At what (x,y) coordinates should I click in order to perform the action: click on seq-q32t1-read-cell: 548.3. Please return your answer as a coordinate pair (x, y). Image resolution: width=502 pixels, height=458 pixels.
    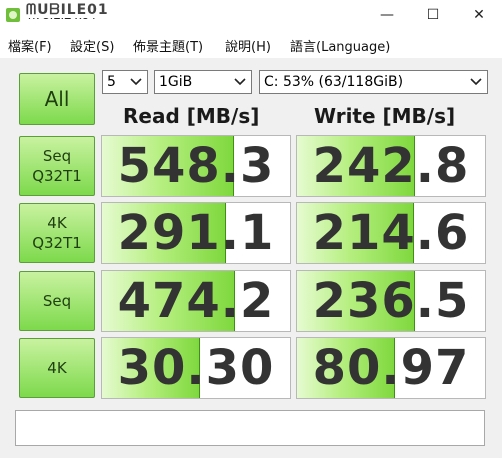
    Looking at the image, I should click on (196, 166).